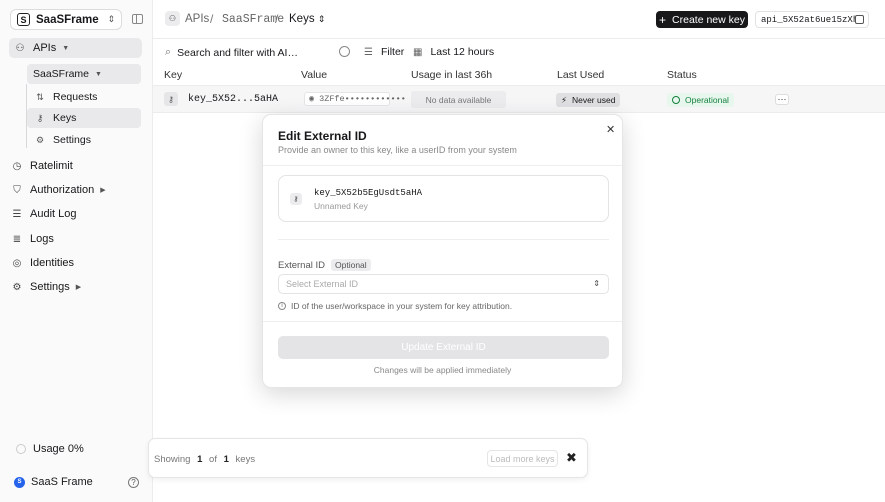 Image resolution: width=885 pixels, height=502 pixels. I want to click on pager-unit: keys, so click(245, 459).